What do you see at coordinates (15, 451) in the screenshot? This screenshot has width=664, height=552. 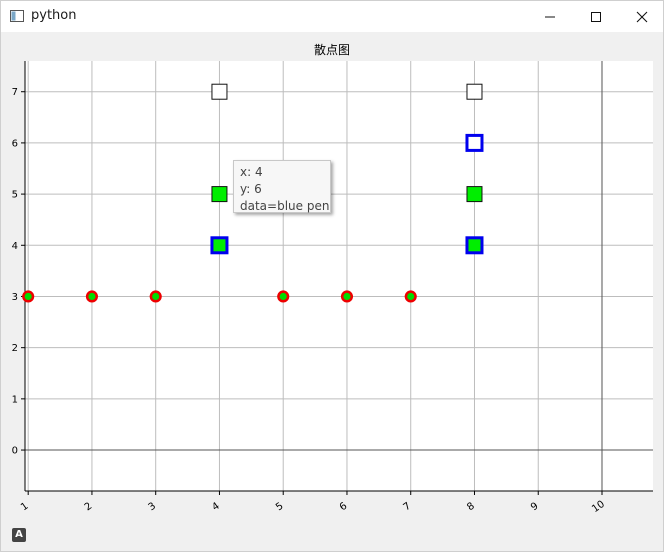 I see `y-tick-label: 0` at bounding box center [15, 451].